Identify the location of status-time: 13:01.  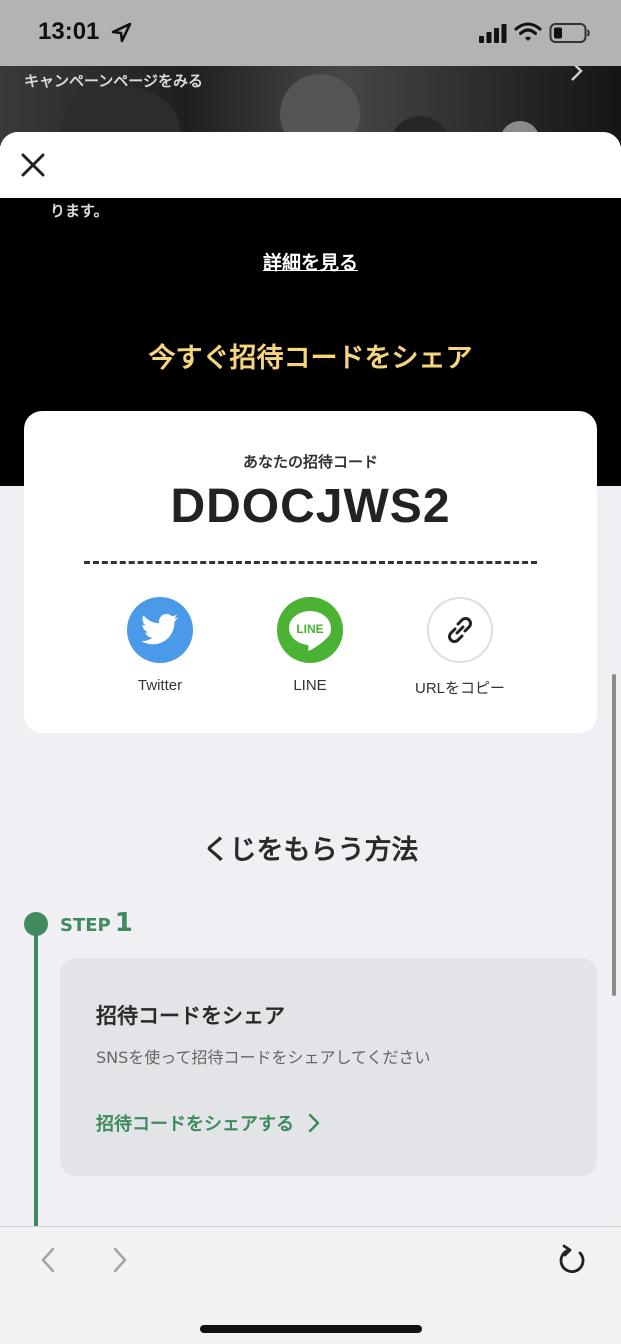
(69, 31).